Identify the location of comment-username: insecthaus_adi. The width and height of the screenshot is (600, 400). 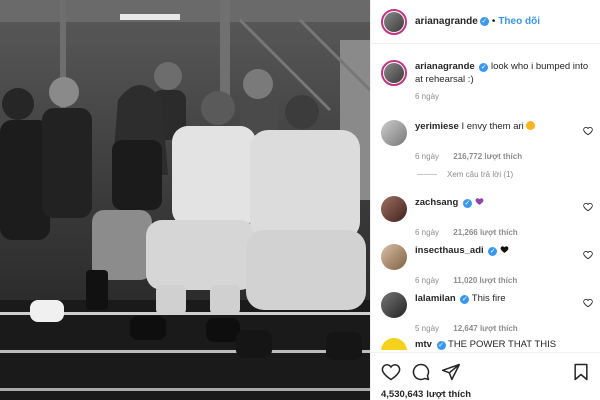
(449, 250).